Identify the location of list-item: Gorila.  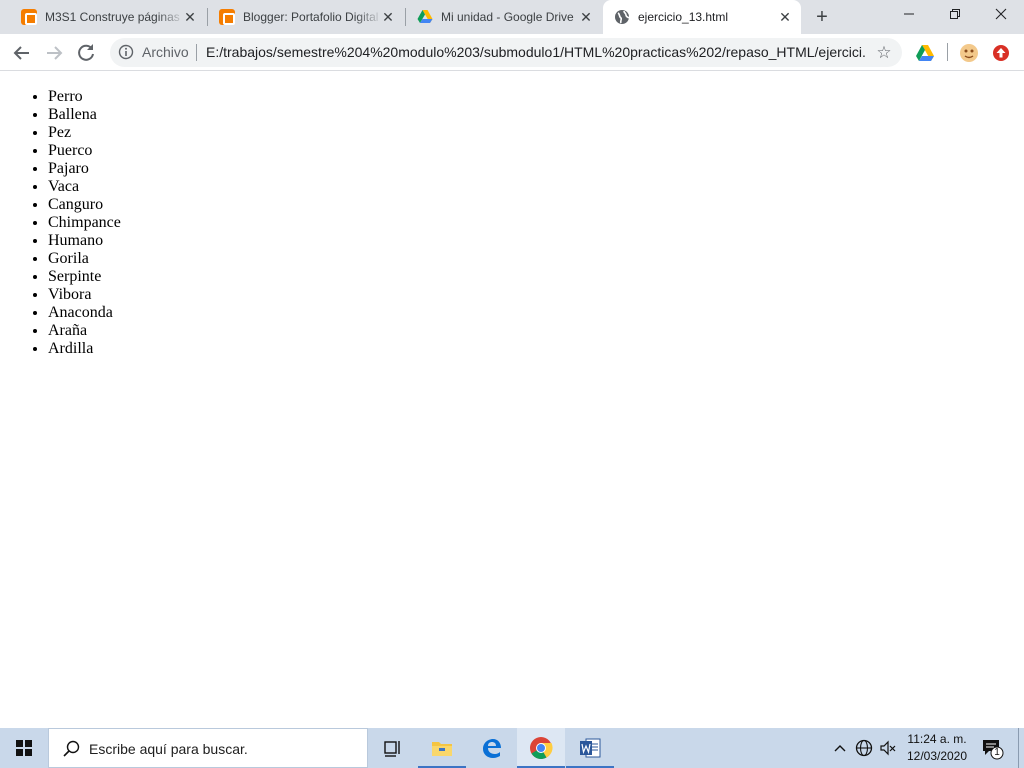
(84, 259).